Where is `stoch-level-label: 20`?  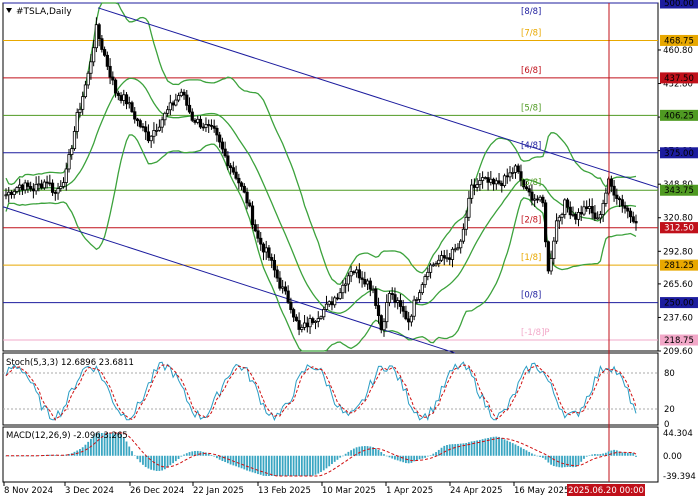
stoch-level-label: 20 is located at coordinates (669, 410).